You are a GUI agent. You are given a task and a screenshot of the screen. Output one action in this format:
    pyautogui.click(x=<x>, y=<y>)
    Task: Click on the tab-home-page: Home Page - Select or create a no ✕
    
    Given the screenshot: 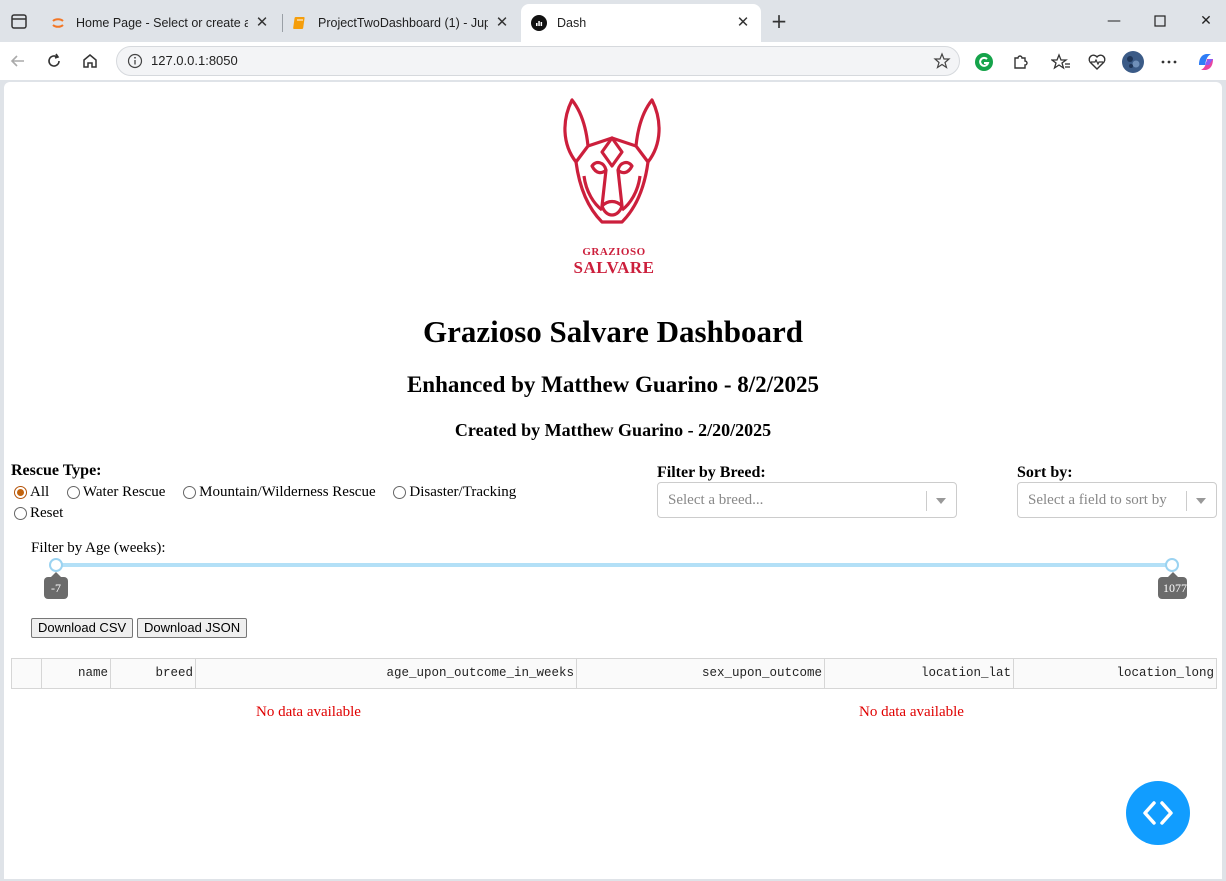 What is the action you would take?
    pyautogui.click(x=160, y=23)
    